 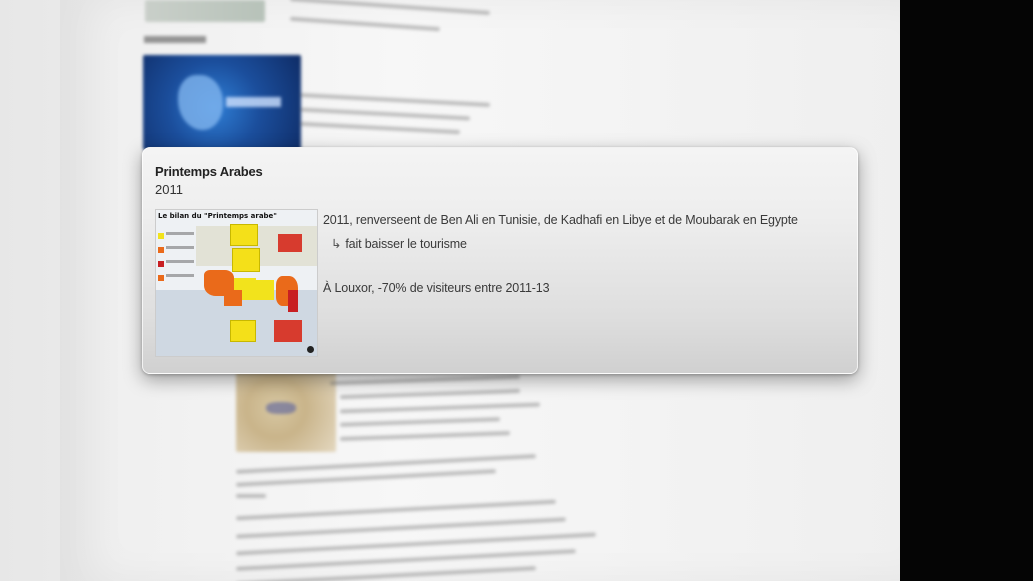 What do you see at coordinates (246, 260) in the screenshot?
I see `map-callout-libye` at bounding box center [246, 260].